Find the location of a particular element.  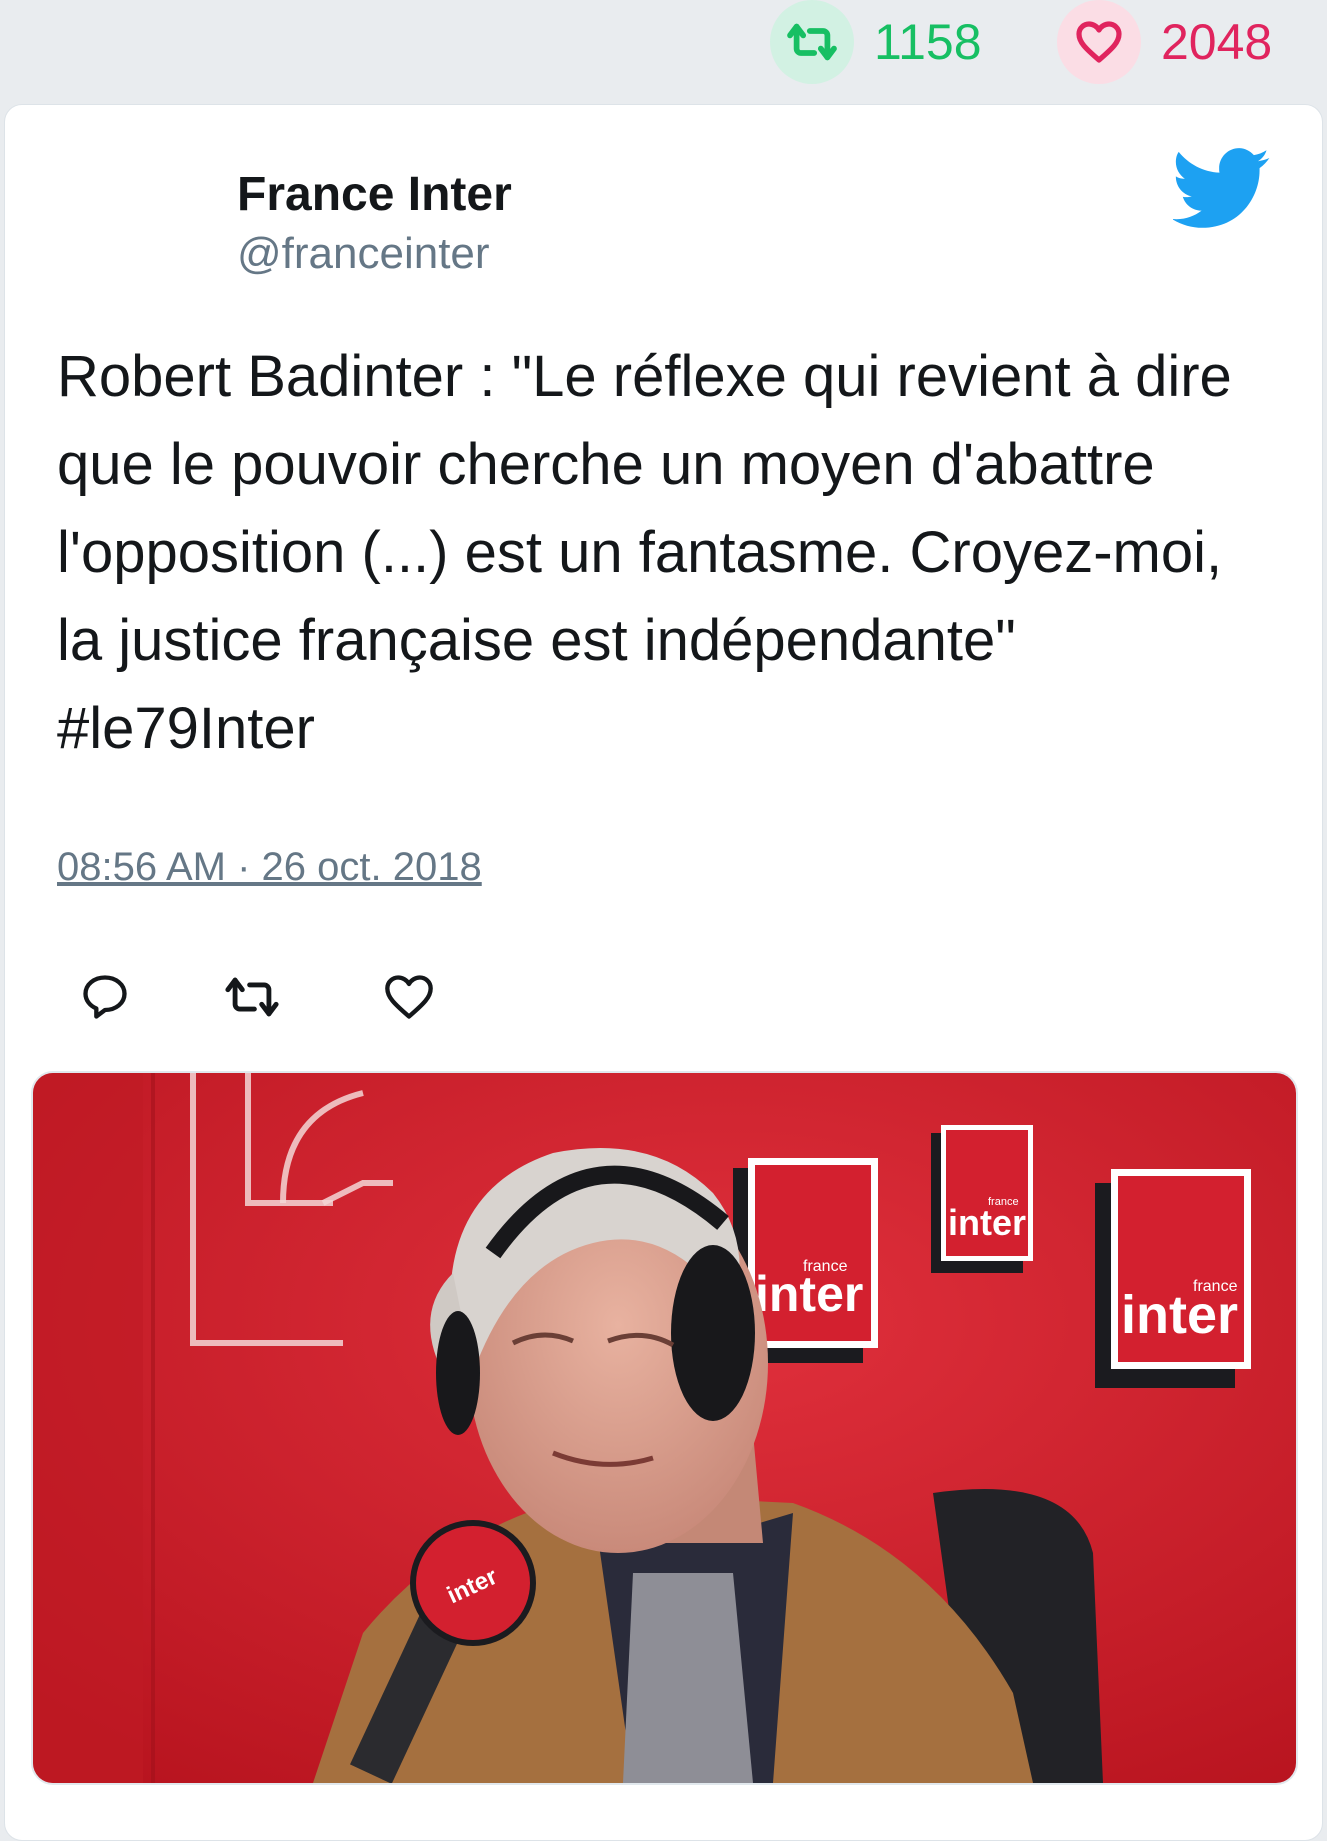

author-handle: @franceinter is located at coordinates (363, 254).